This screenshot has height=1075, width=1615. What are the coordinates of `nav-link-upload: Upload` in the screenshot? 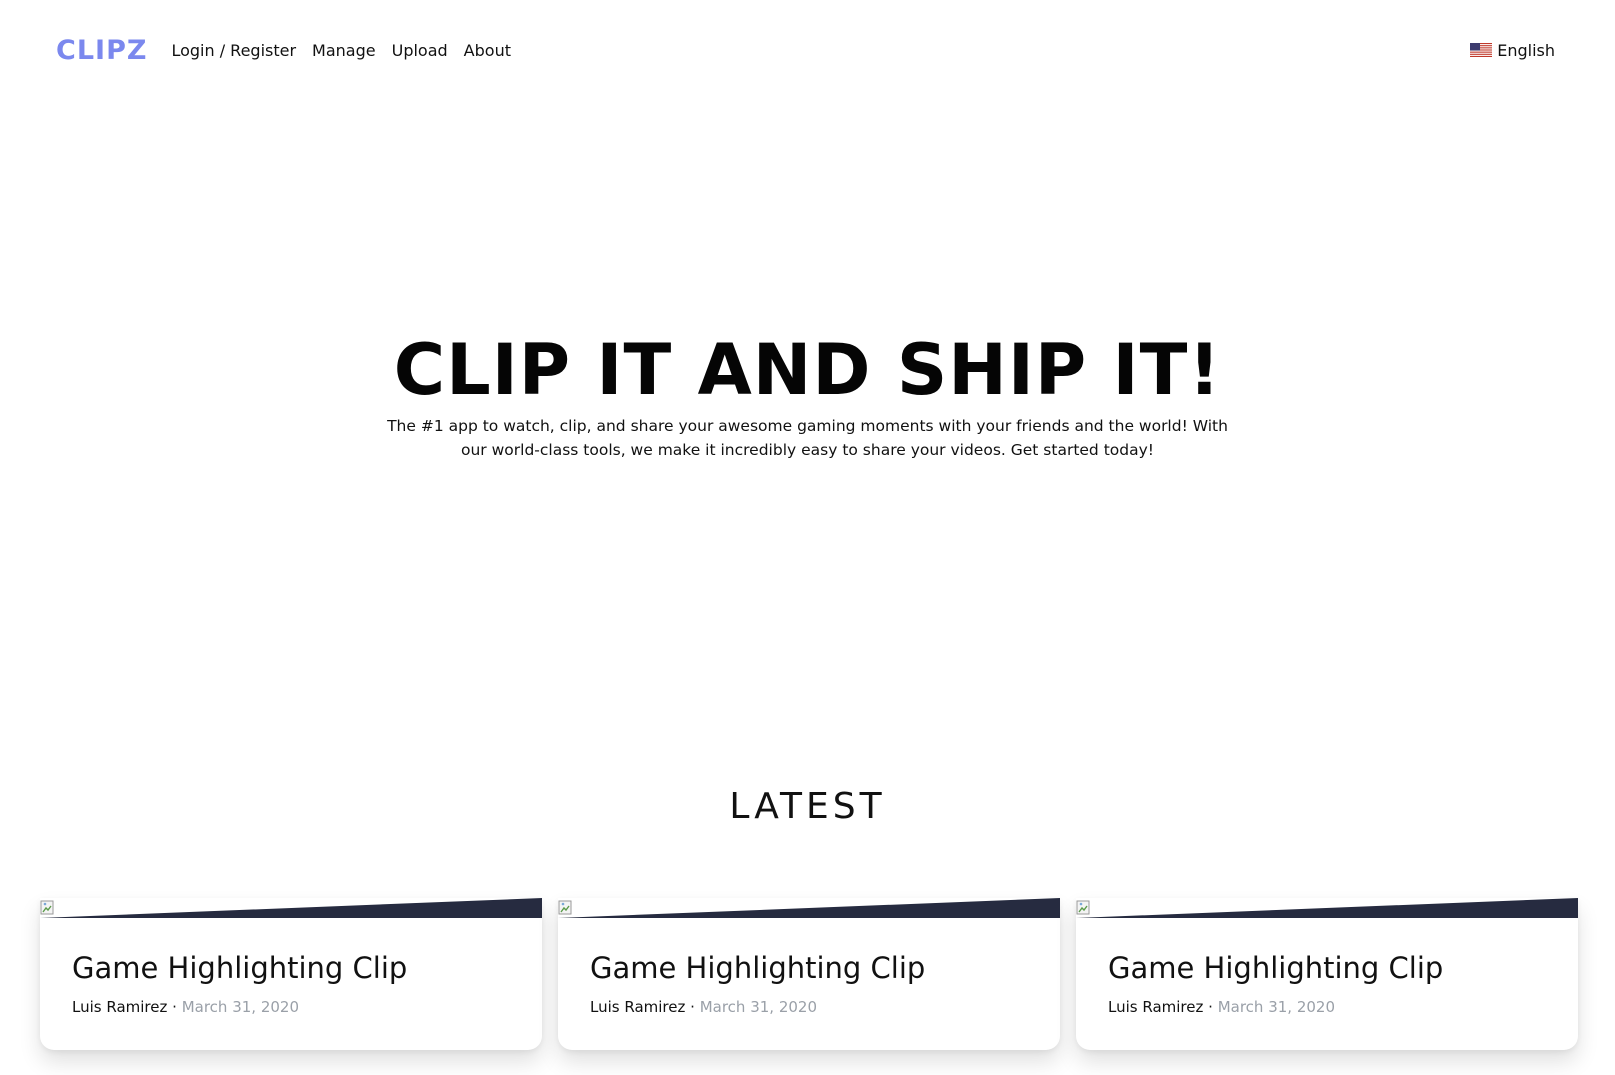 It's located at (420, 50).